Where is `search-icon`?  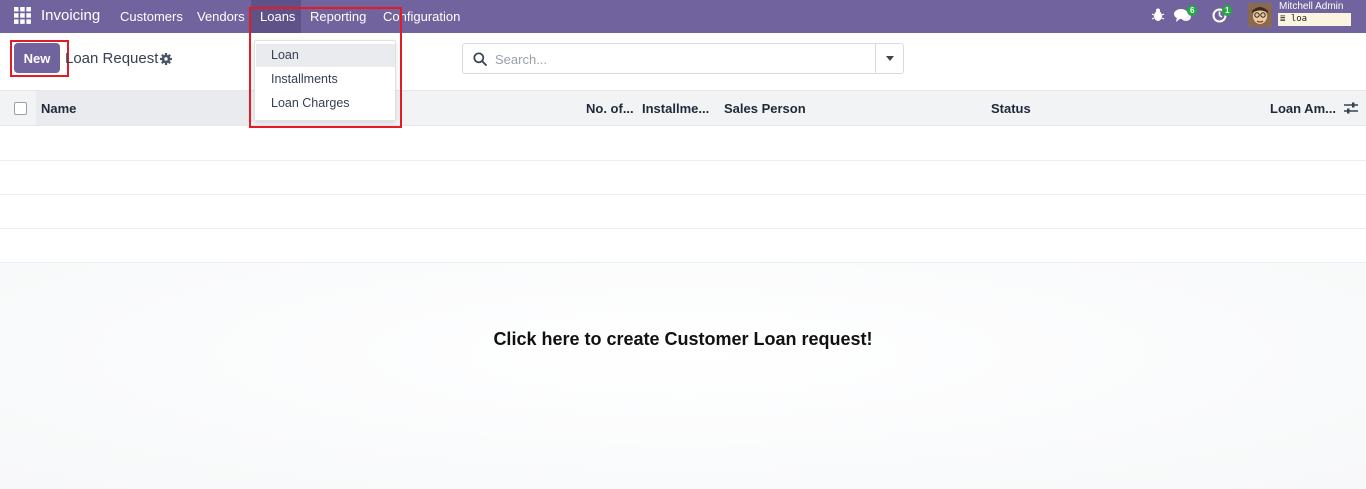
search-icon is located at coordinates (480, 59).